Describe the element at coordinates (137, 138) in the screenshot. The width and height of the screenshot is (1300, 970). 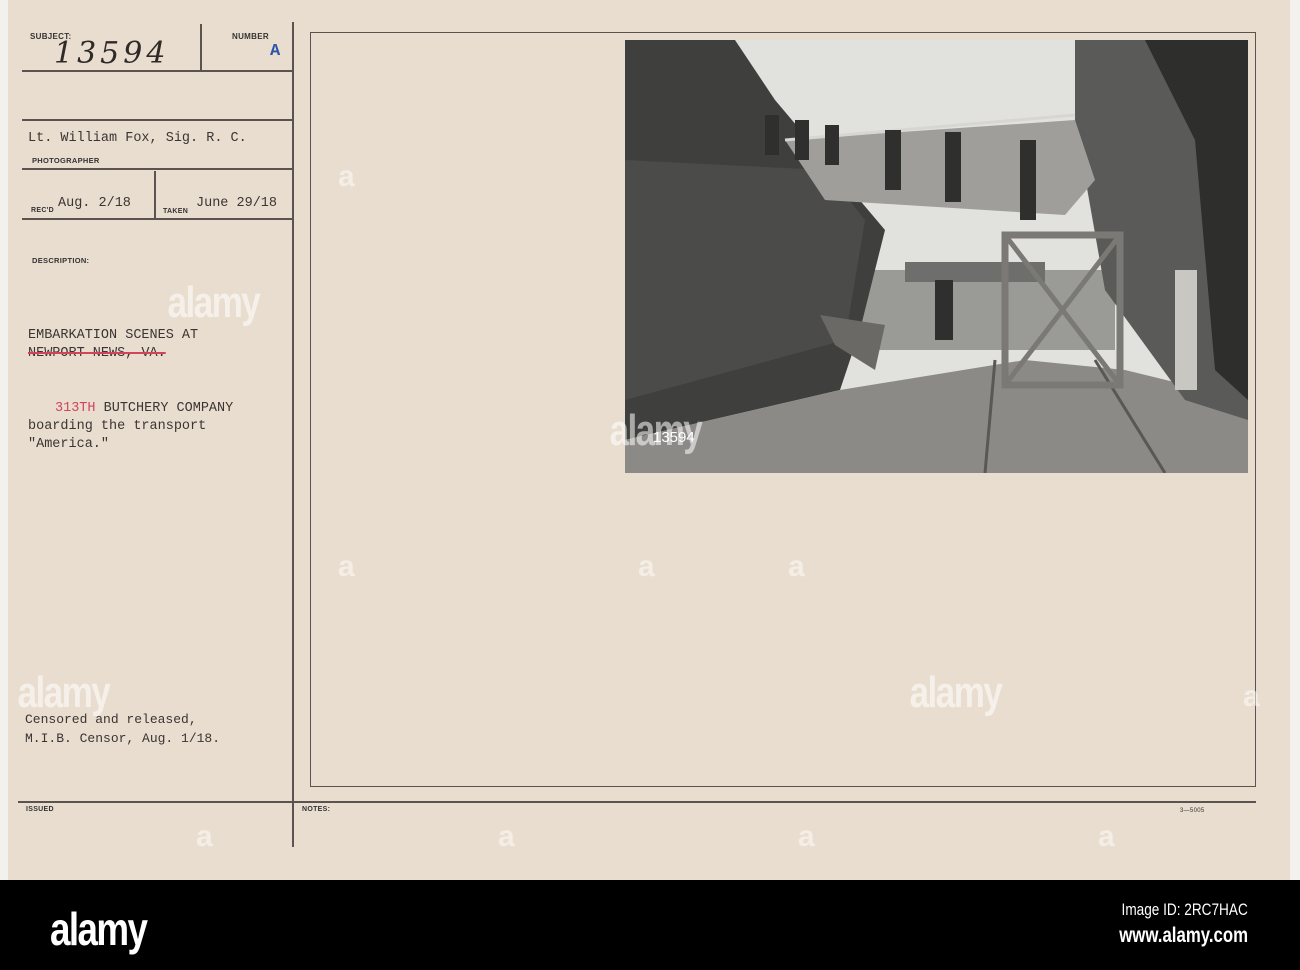
I see `photographer-name: Lt. William Fox, Sig. R. C.` at that location.